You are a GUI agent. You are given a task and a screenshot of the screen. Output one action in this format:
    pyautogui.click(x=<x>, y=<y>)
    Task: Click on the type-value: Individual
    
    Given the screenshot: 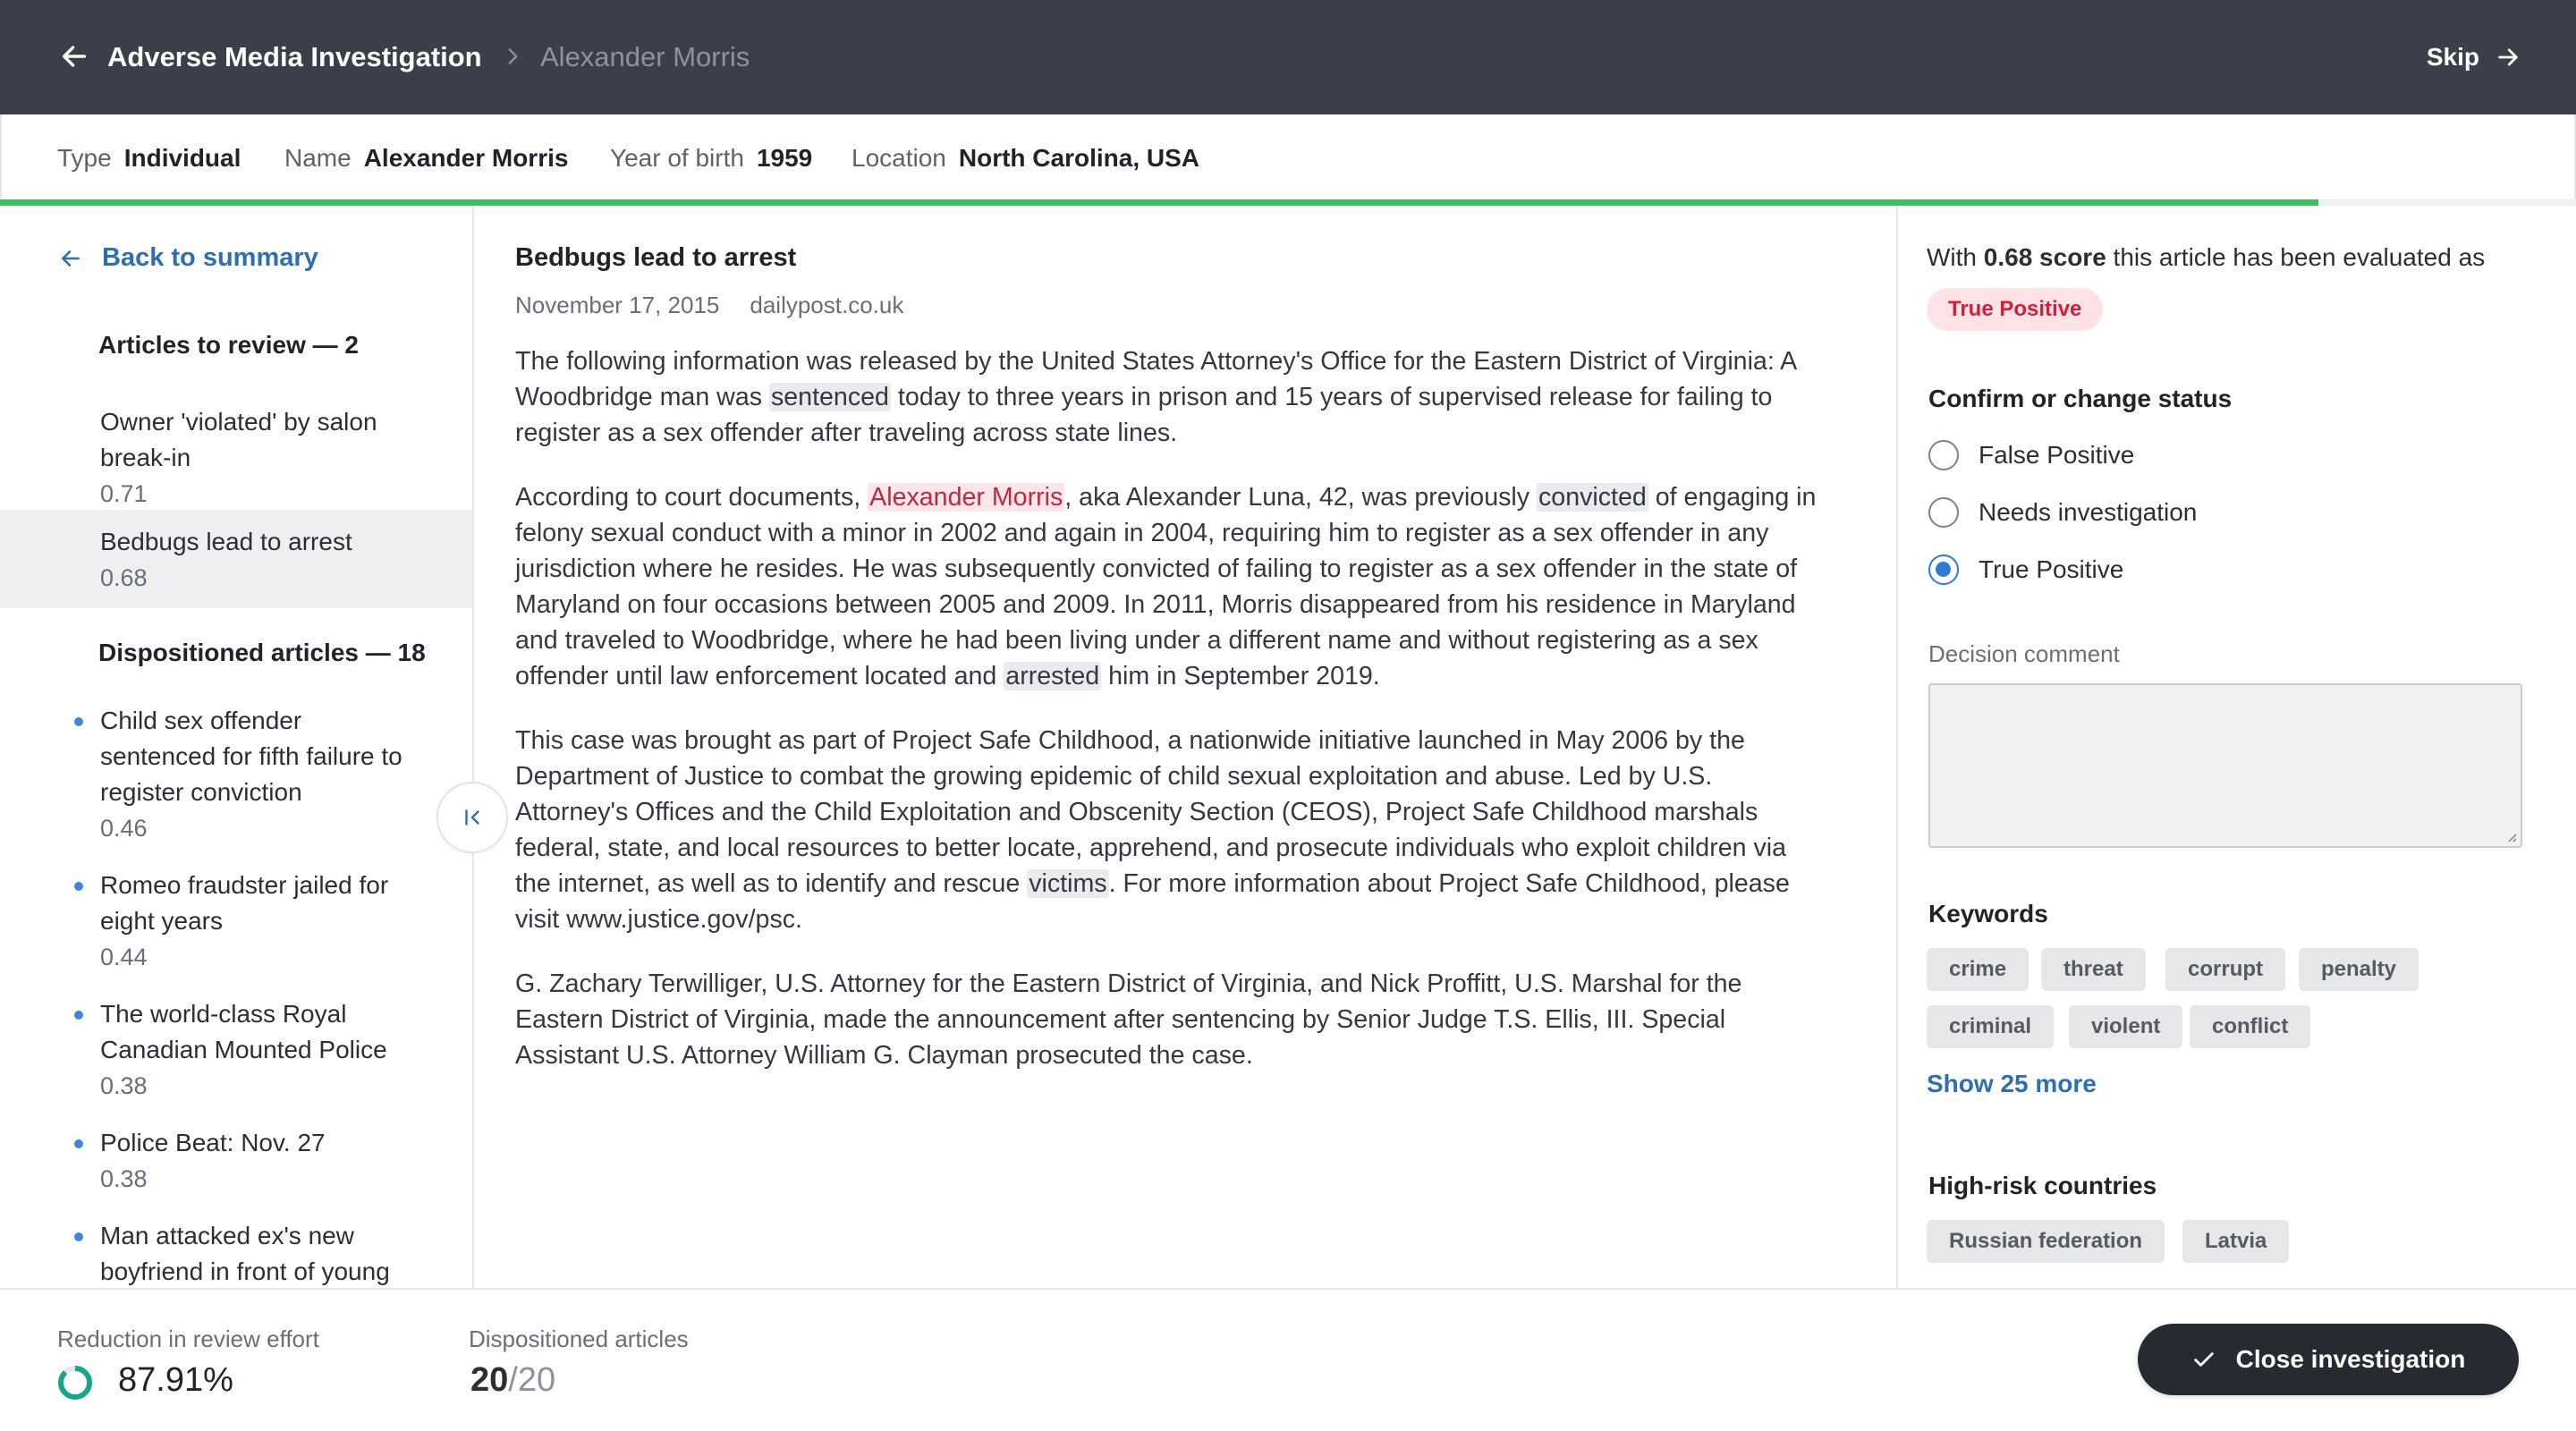 What is the action you would take?
    pyautogui.click(x=182, y=158)
    